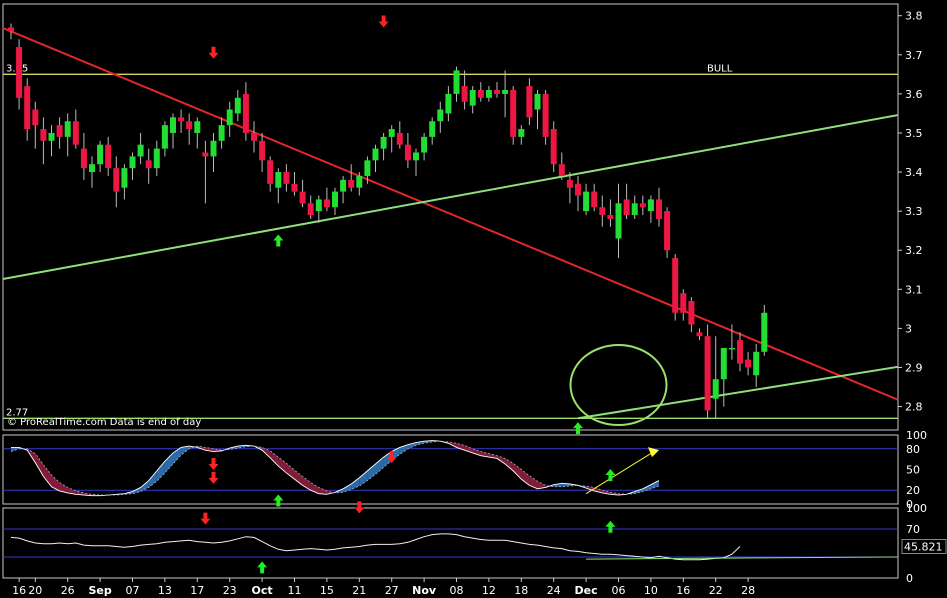 The image size is (947, 598). Describe the element at coordinates (424, 590) in the screenshot. I see `date-tick-label: Nov` at that location.